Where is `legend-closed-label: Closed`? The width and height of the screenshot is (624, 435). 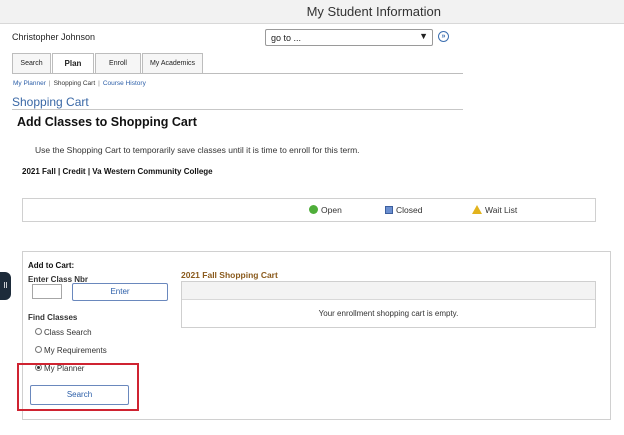
legend-closed-label: Closed is located at coordinates (409, 210).